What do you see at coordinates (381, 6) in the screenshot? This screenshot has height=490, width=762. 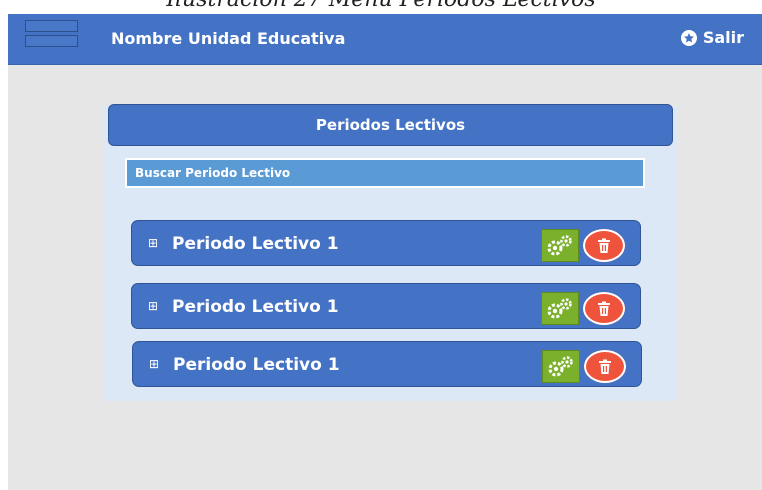 I see `figure-caption: Ilustración 27 Menú Periodos Lectivos` at bounding box center [381, 6].